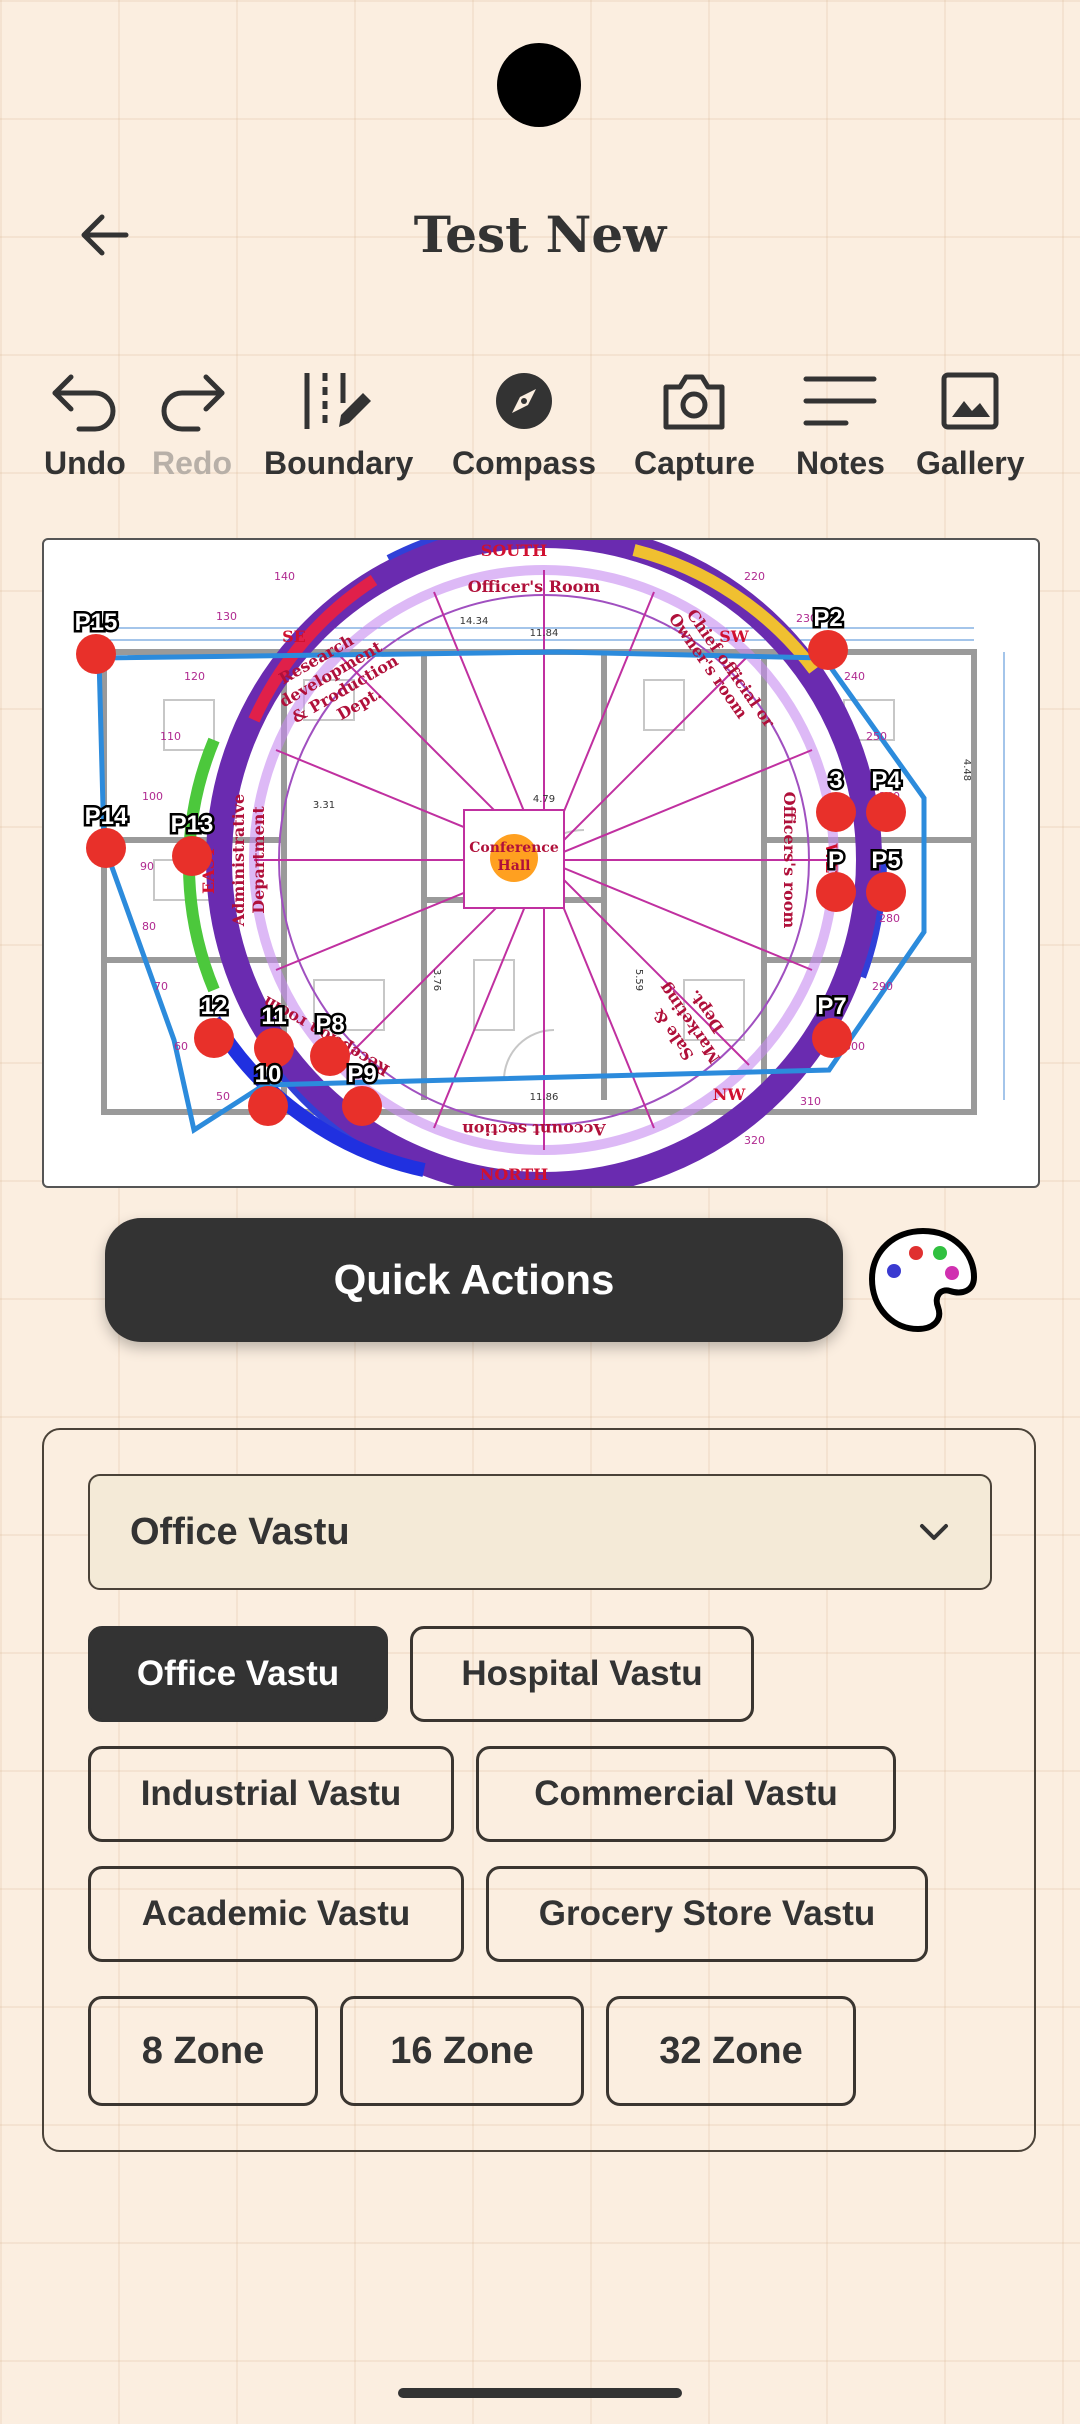 This screenshot has height=2424, width=1080. What do you see at coordinates (192, 463) in the screenshot?
I see `redo-label: Redo` at bounding box center [192, 463].